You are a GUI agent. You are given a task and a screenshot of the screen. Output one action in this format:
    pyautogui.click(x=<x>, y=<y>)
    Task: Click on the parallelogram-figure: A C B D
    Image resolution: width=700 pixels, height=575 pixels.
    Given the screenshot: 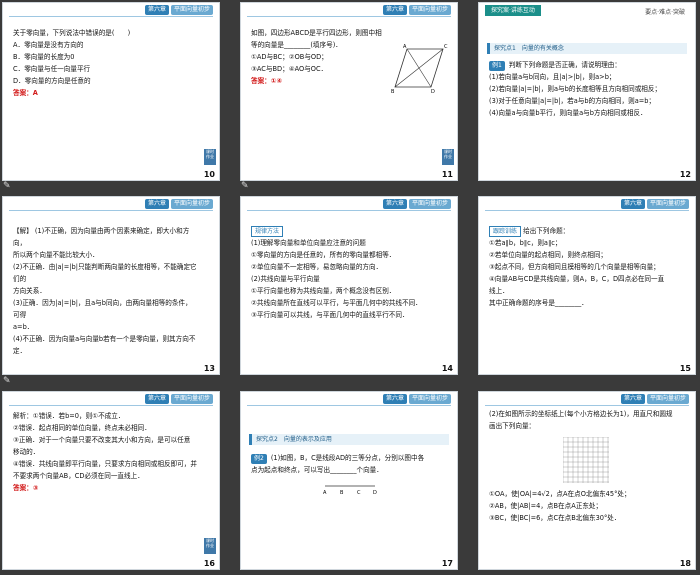 What is the action you would take?
    pyautogui.click(x=419, y=68)
    